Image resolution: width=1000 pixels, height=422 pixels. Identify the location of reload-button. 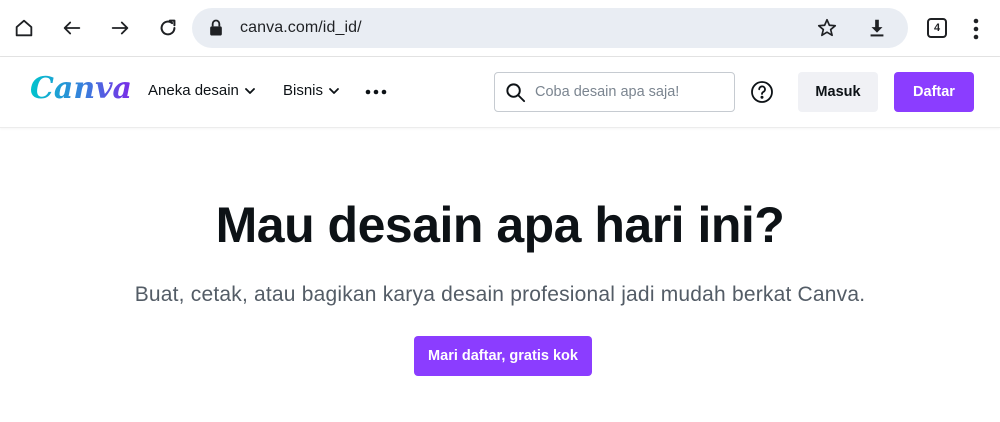
(168, 28).